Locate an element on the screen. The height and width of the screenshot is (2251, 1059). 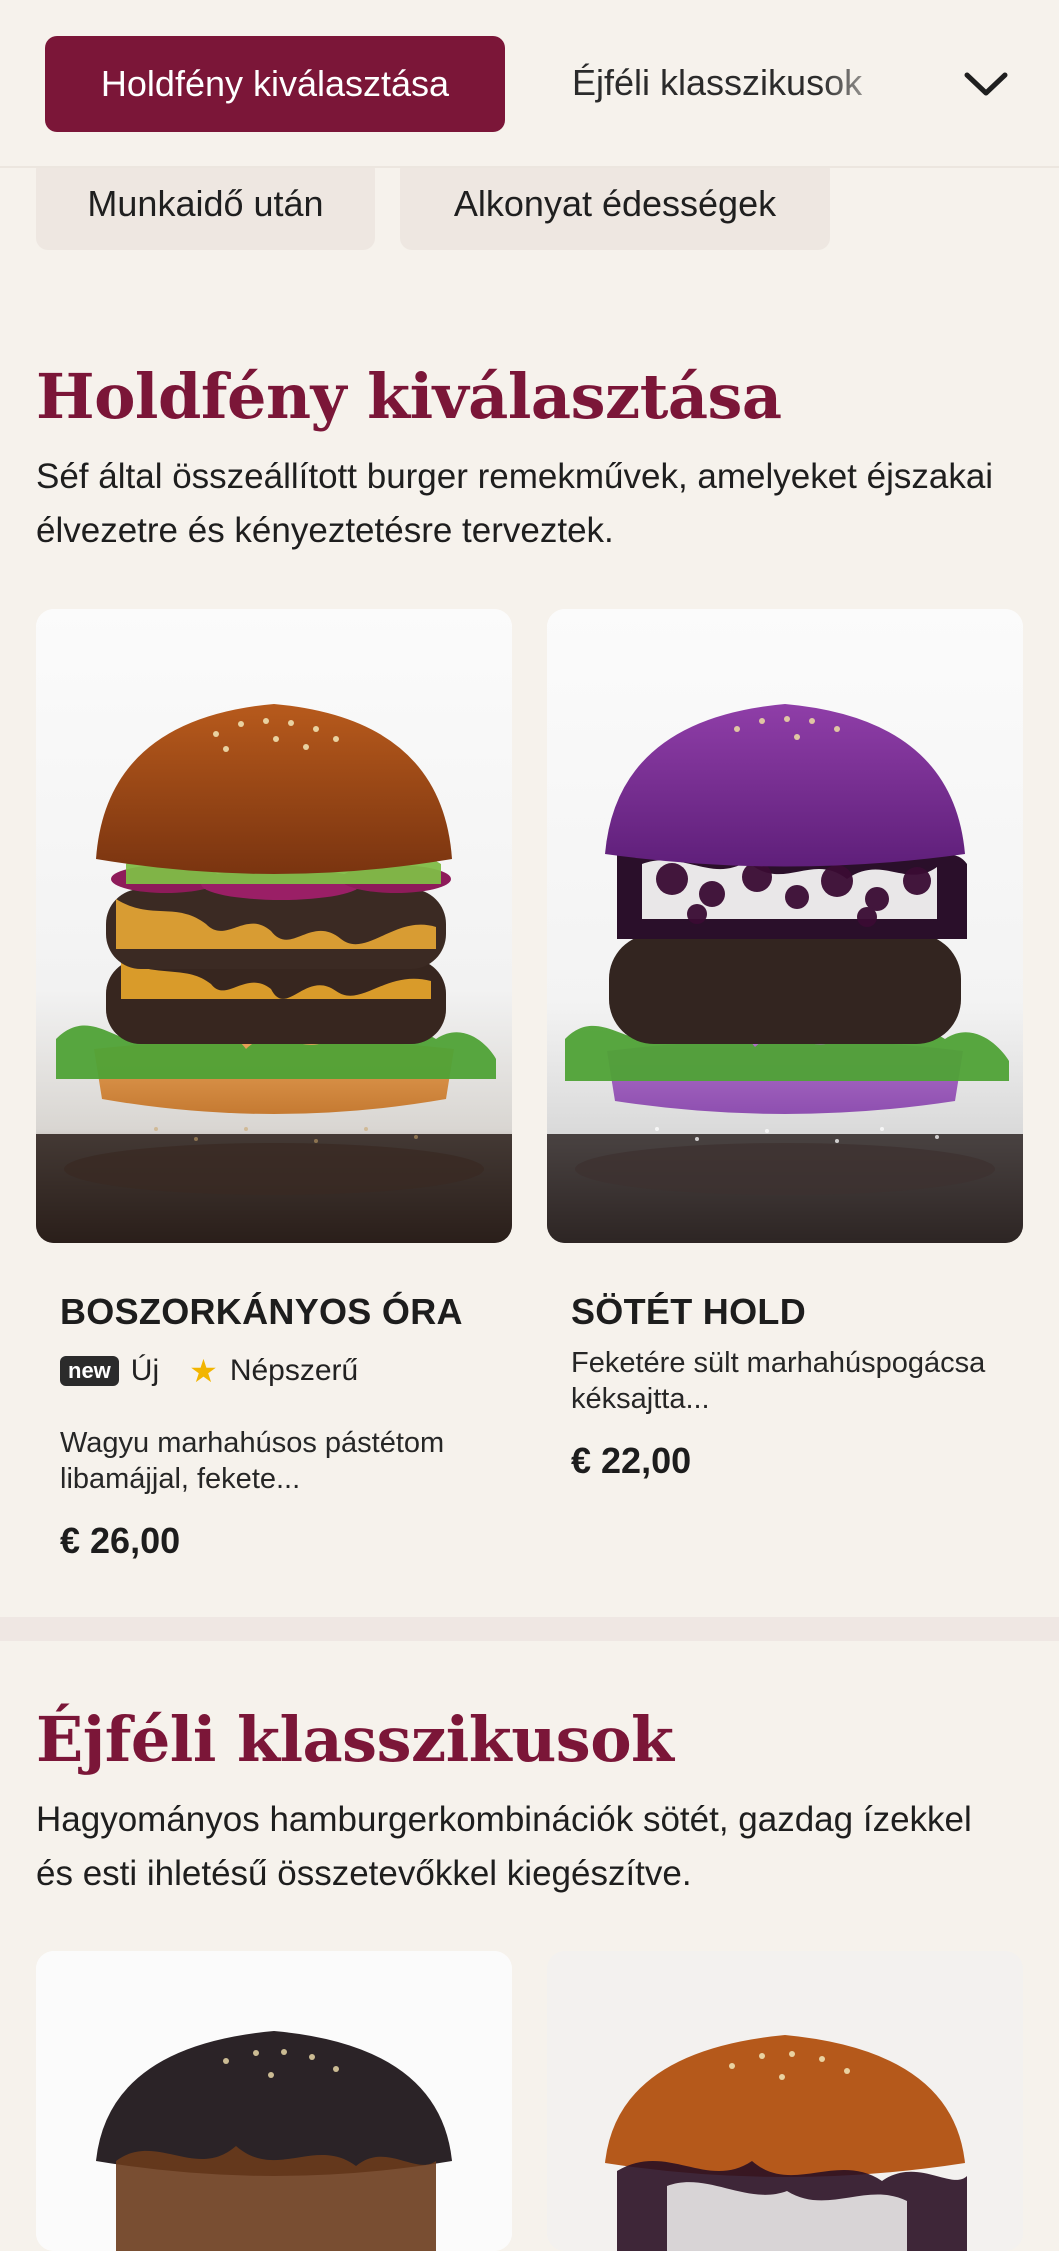
product-tags: new Új ★ Népszerű is located at coordinates (209, 1371).